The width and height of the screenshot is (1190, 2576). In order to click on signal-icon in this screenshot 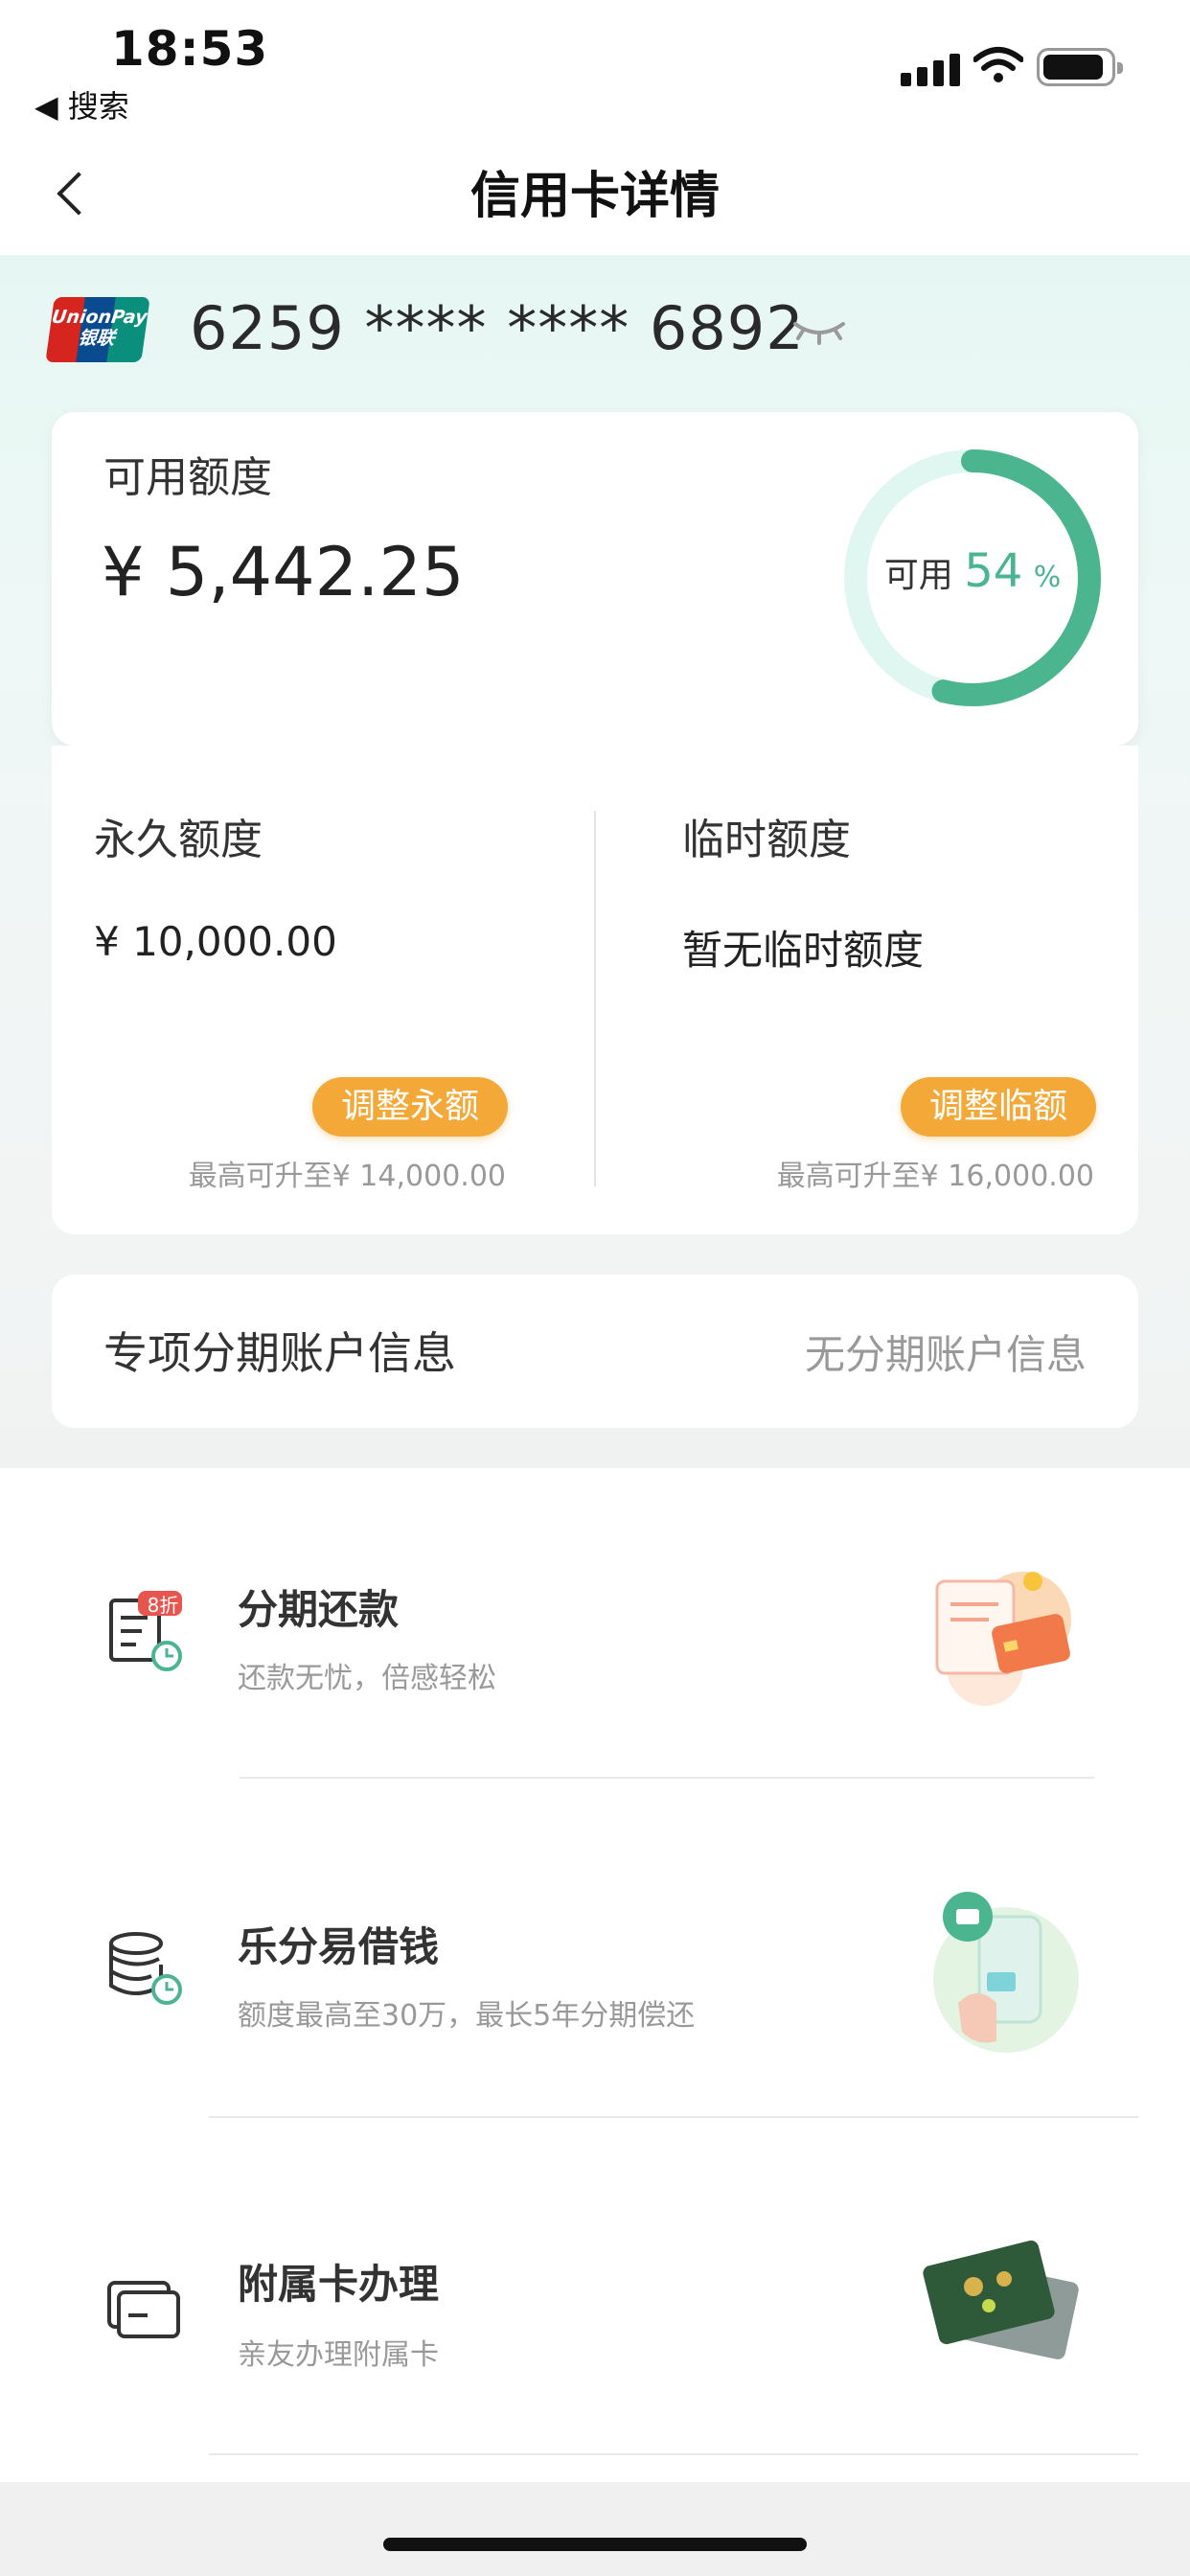, I will do `click(931, 70)`.